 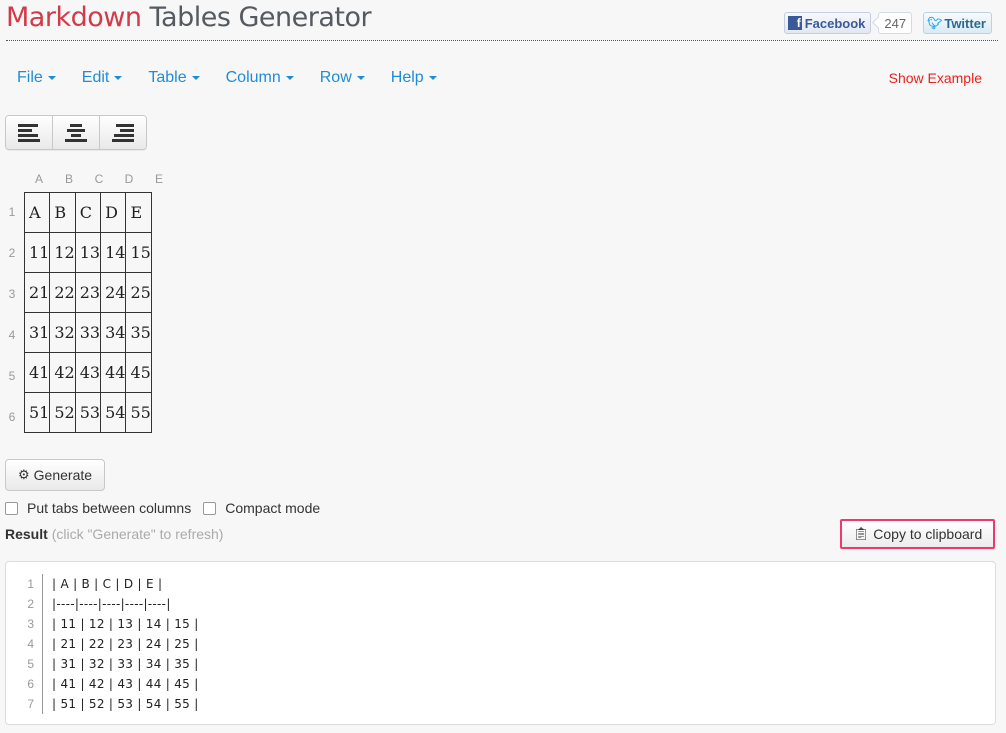 I want to click on options: Put tabs between columns Compact mode, so click(x=168, y=508).